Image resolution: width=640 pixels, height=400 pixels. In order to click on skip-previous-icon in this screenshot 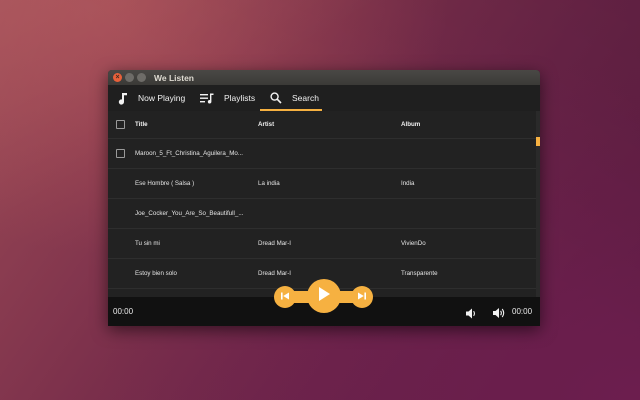, I will do `click(285, 297)`.